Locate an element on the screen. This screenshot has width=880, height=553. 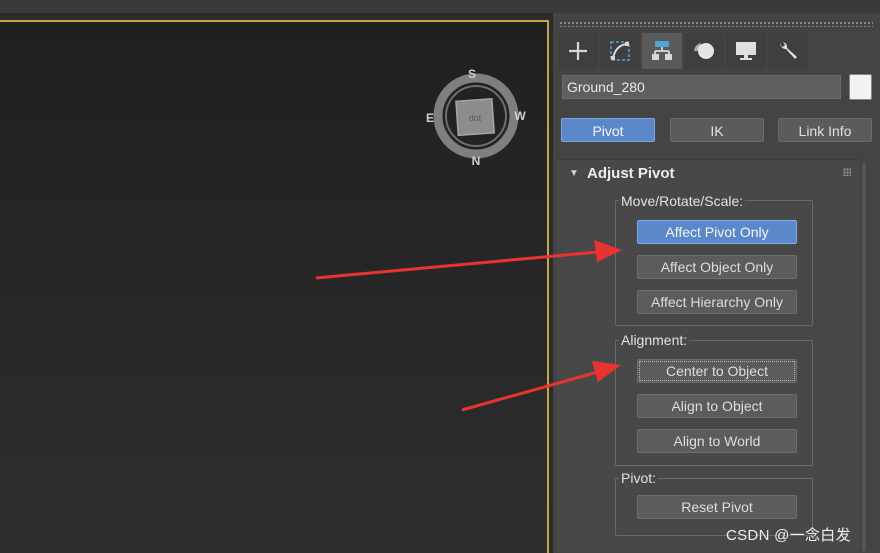
plus-icon is located at coordinates (578, 51).